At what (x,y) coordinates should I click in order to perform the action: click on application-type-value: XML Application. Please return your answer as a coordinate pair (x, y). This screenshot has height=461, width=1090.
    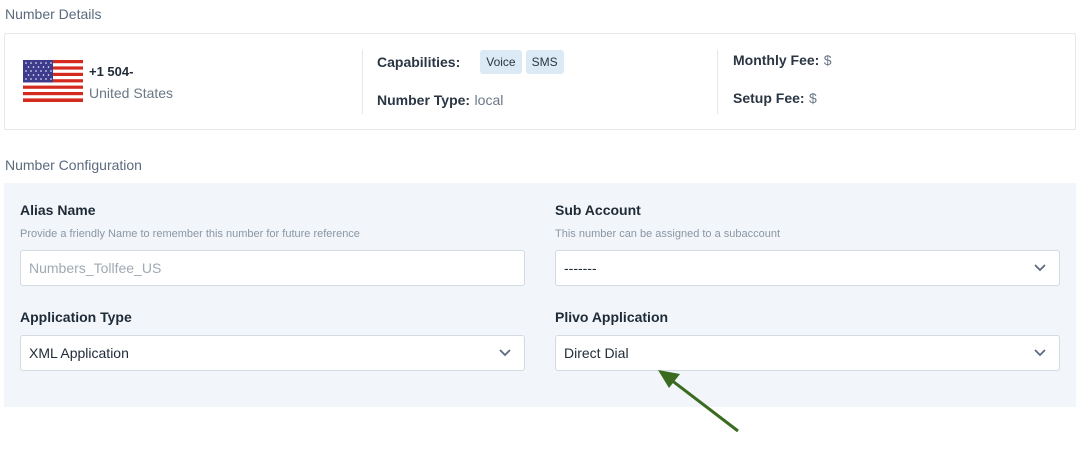
    Looking at the image, I should click on (79, 353).